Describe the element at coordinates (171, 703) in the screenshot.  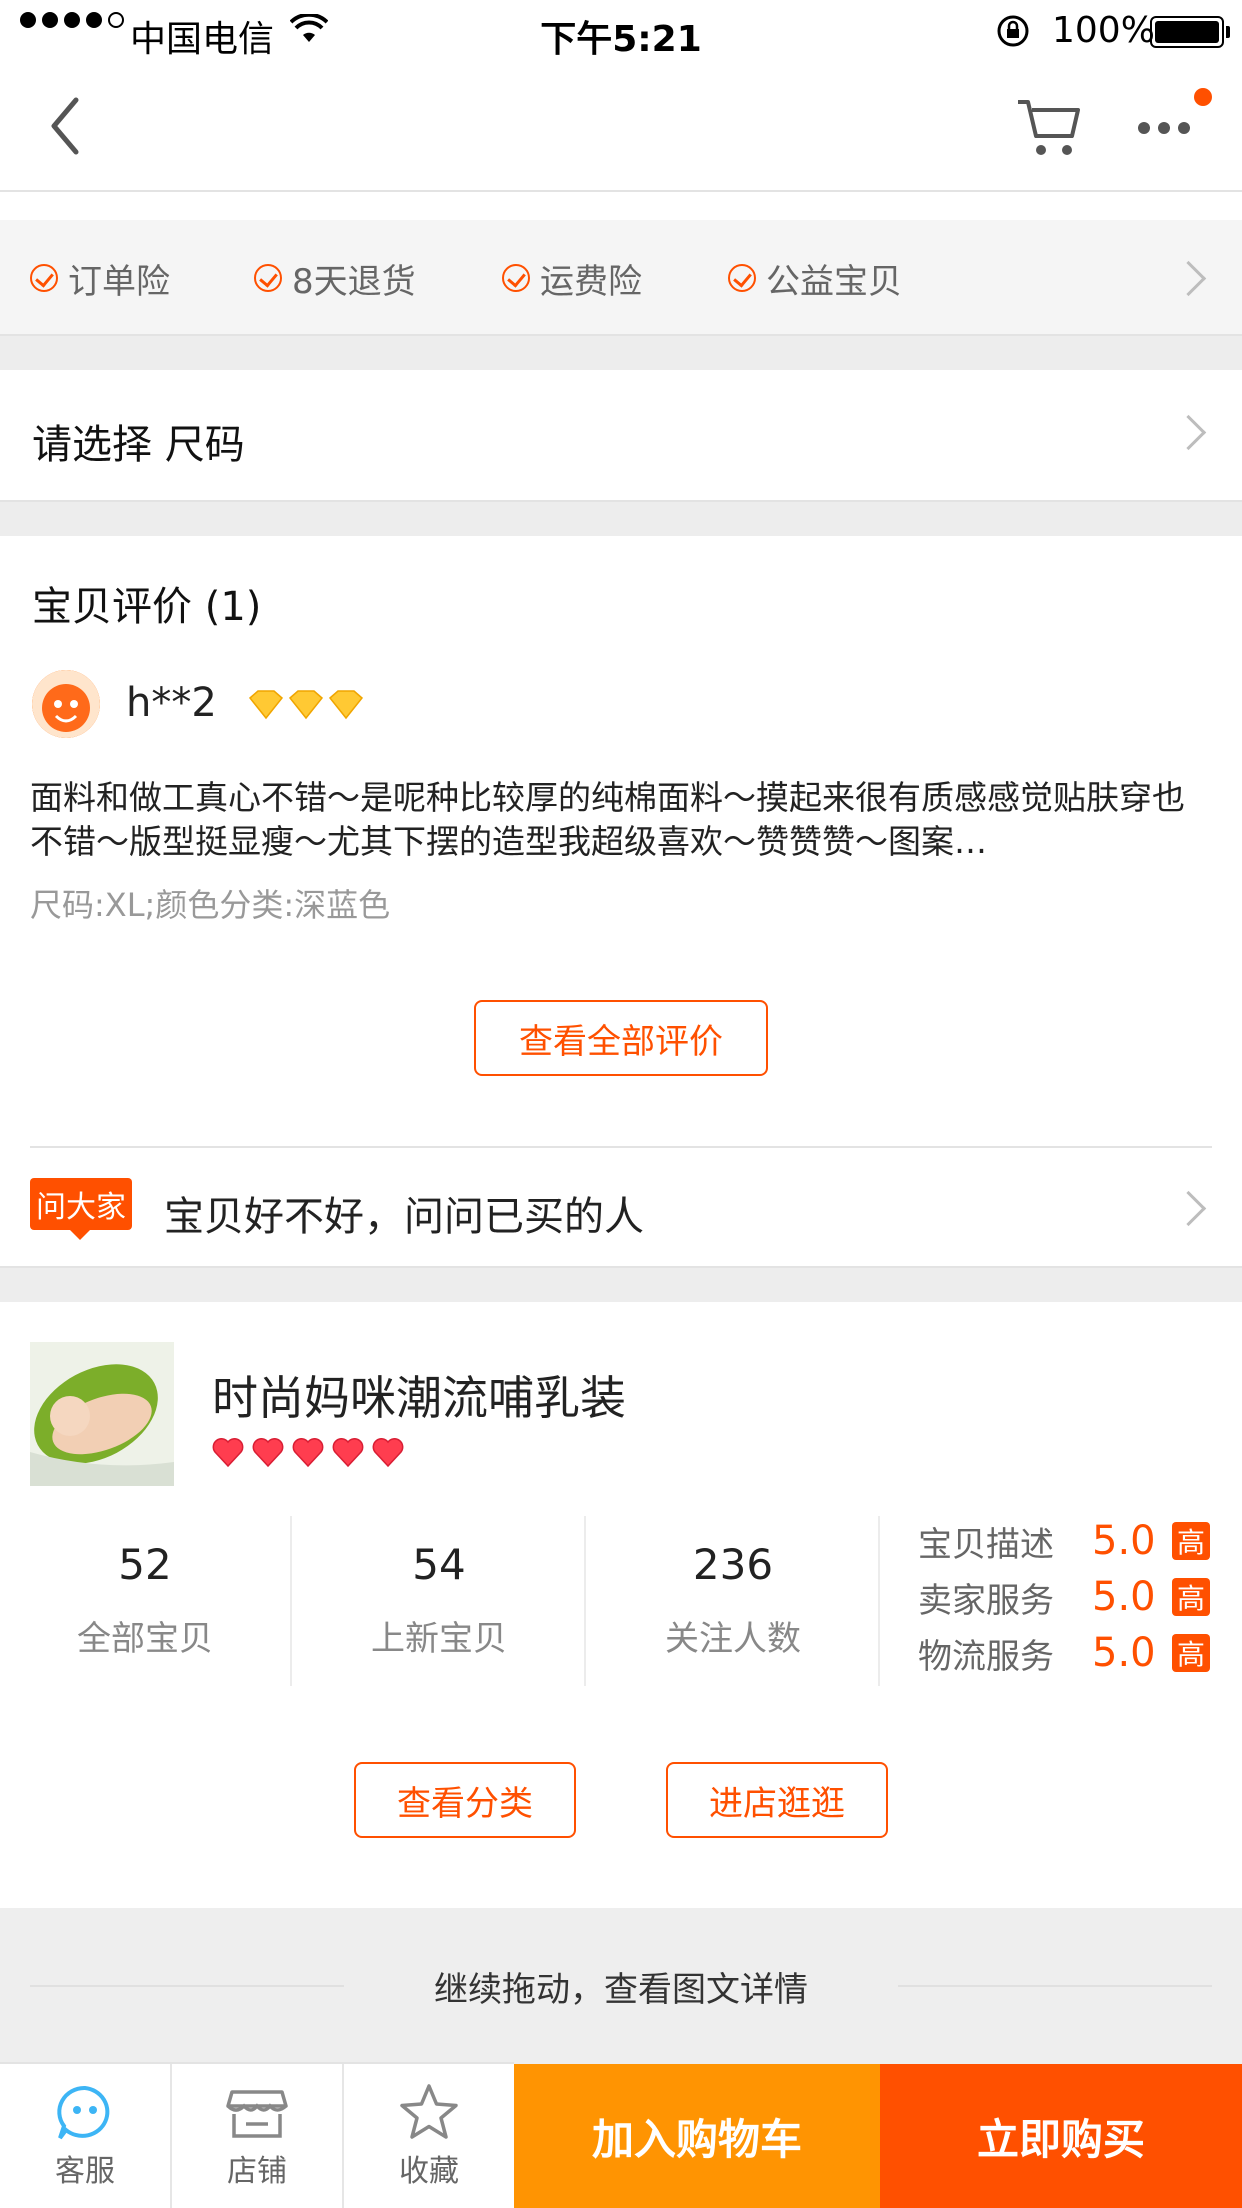
I see `reviewer-name: h**2` at that location.